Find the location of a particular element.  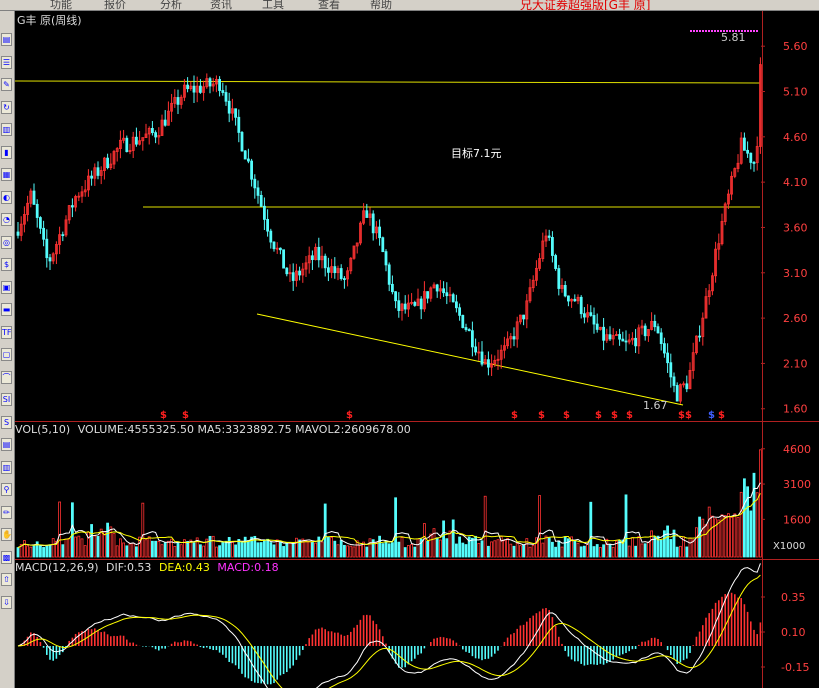

menu-item: 查看 is located at coordinates (329, 5).